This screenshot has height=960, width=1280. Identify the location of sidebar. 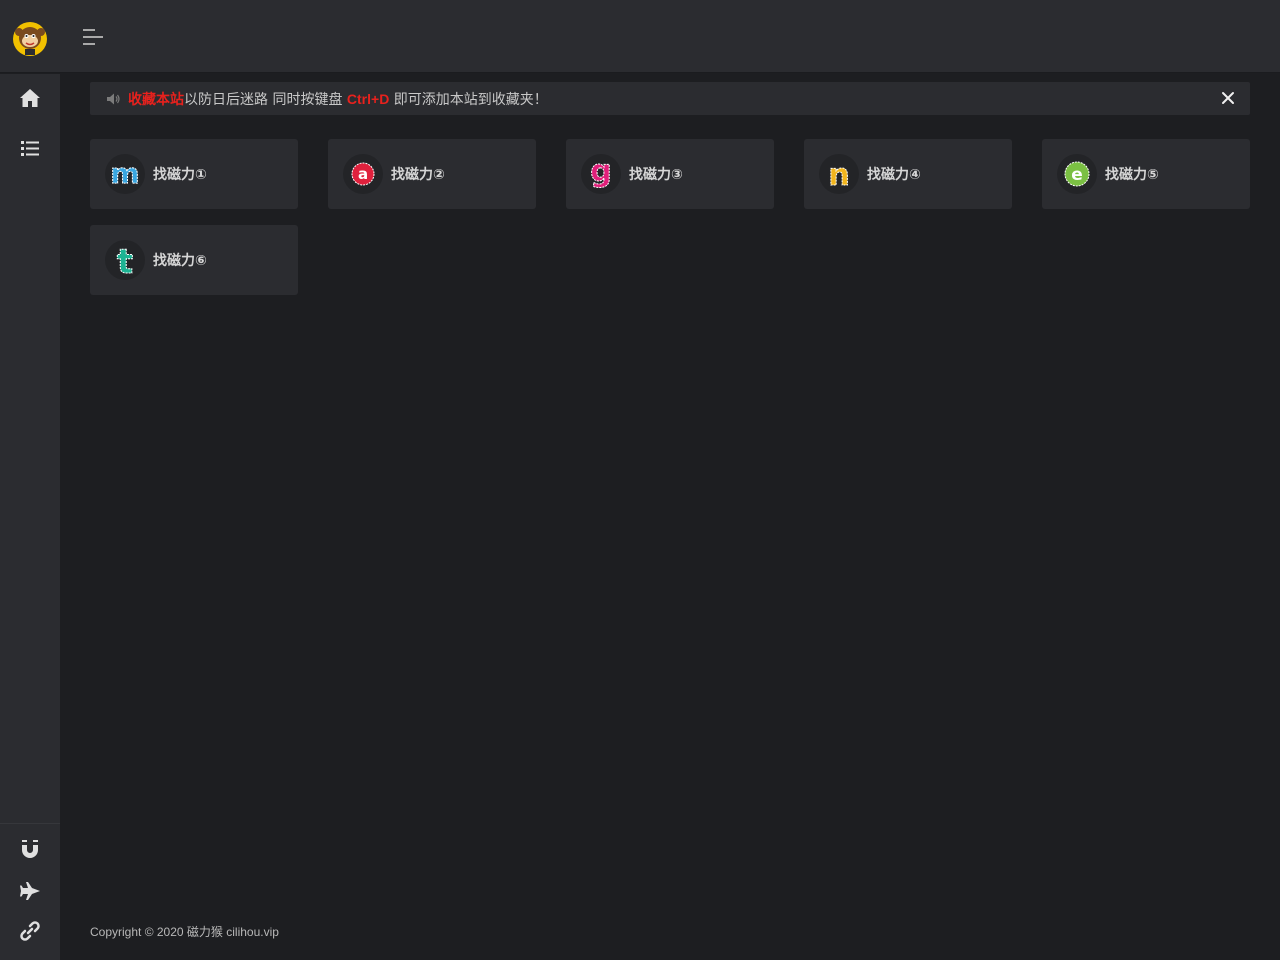
(30, 517).